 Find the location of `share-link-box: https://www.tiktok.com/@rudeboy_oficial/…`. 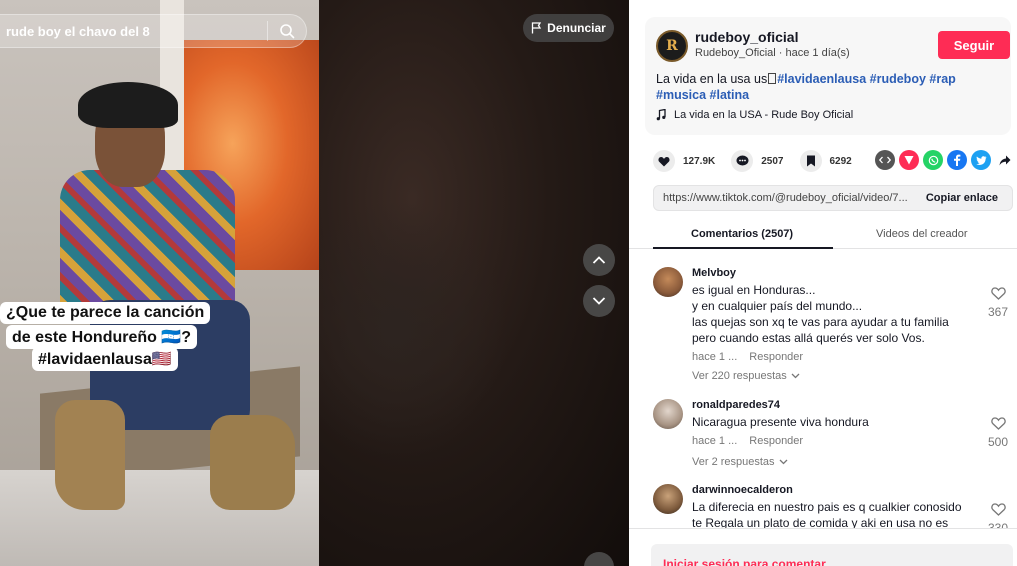

share-link-box: https://www.tiktok.com/@rudeboy_oficial/… is located at coordinates (833, 198).